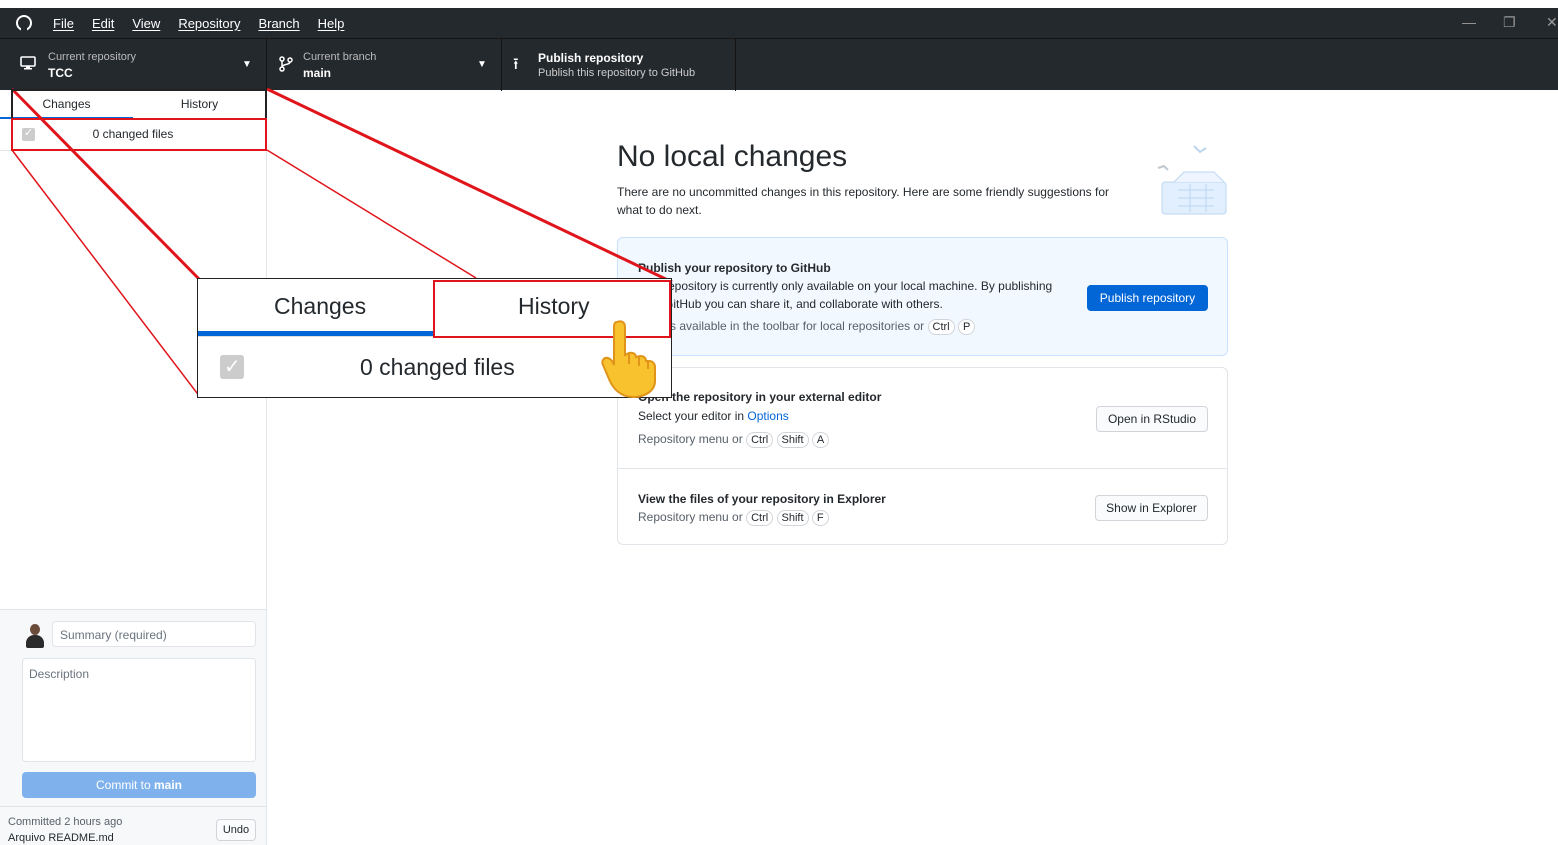 This screenshot has height=845, width=1558. I want to click on changed-row-highlight, so click(139, 134).